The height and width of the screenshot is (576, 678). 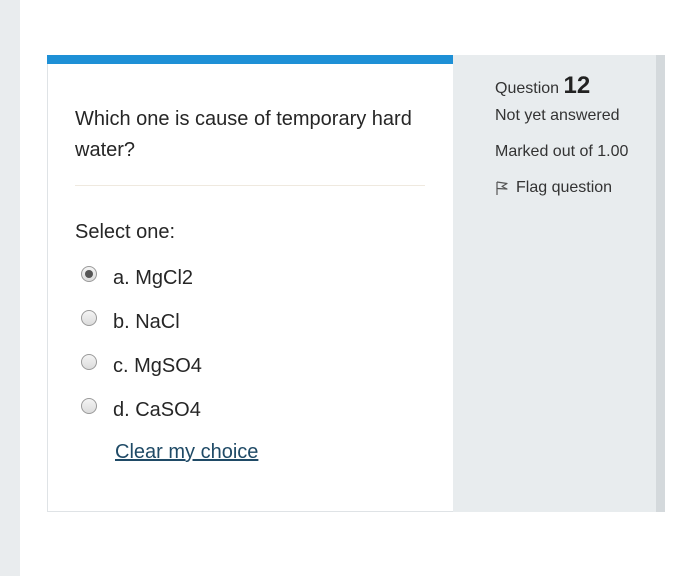 I want to click on answer-option-a: a. MgCl2, so click(x=141, y=277).